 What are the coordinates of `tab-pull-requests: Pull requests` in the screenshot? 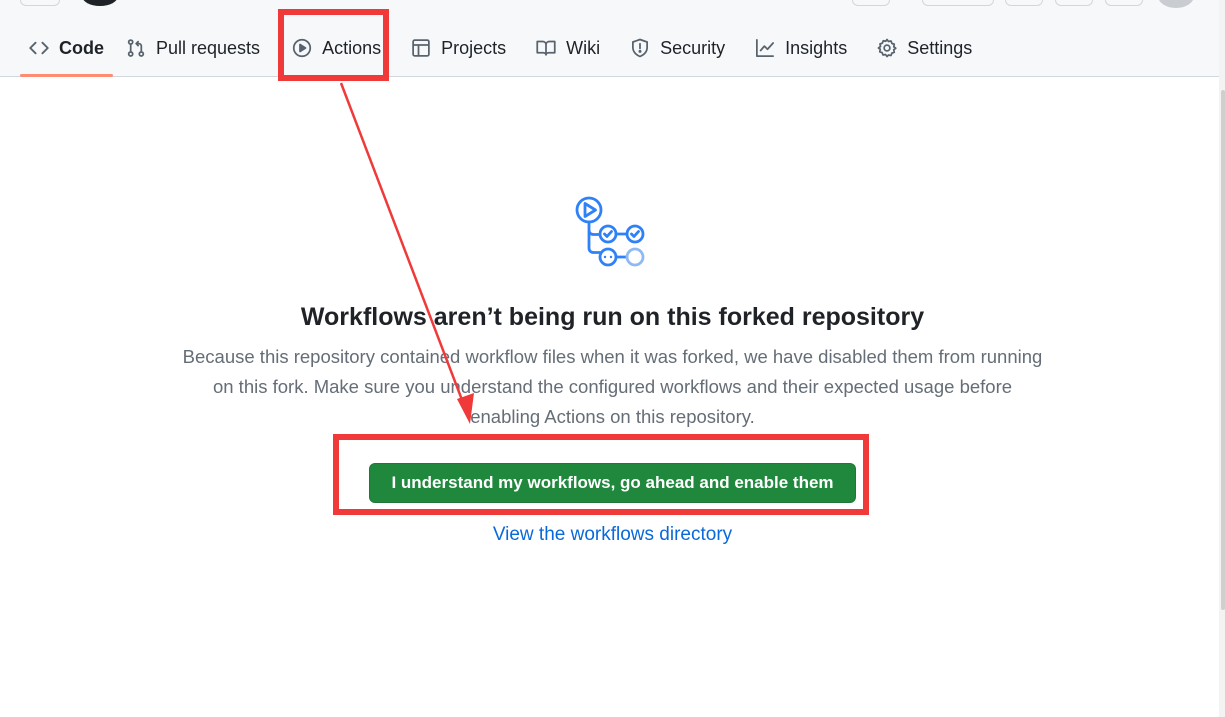 It's located at (193, 48).